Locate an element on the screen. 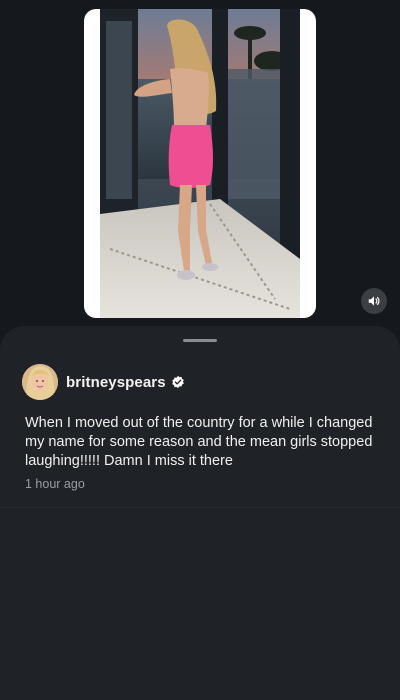 The height and width of the screenshot is (700, 400). sound-toggle-button is located at coordinates (374, 301).